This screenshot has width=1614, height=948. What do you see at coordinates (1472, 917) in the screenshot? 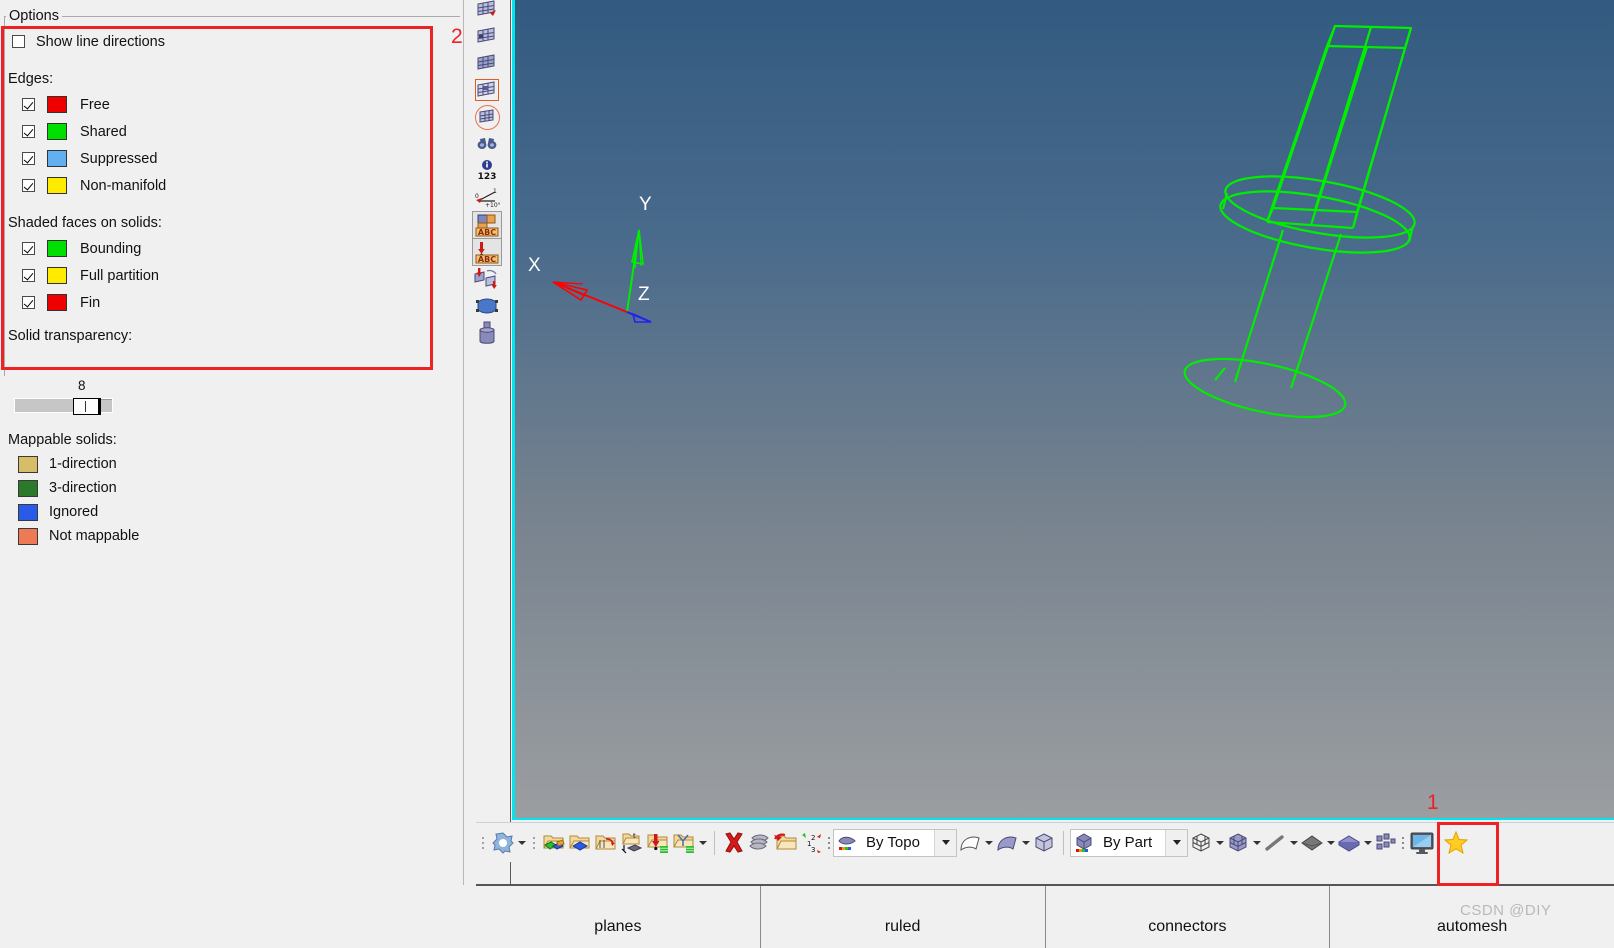
I see `tab-automesh: automesh` at bounding box center [1472, 917].